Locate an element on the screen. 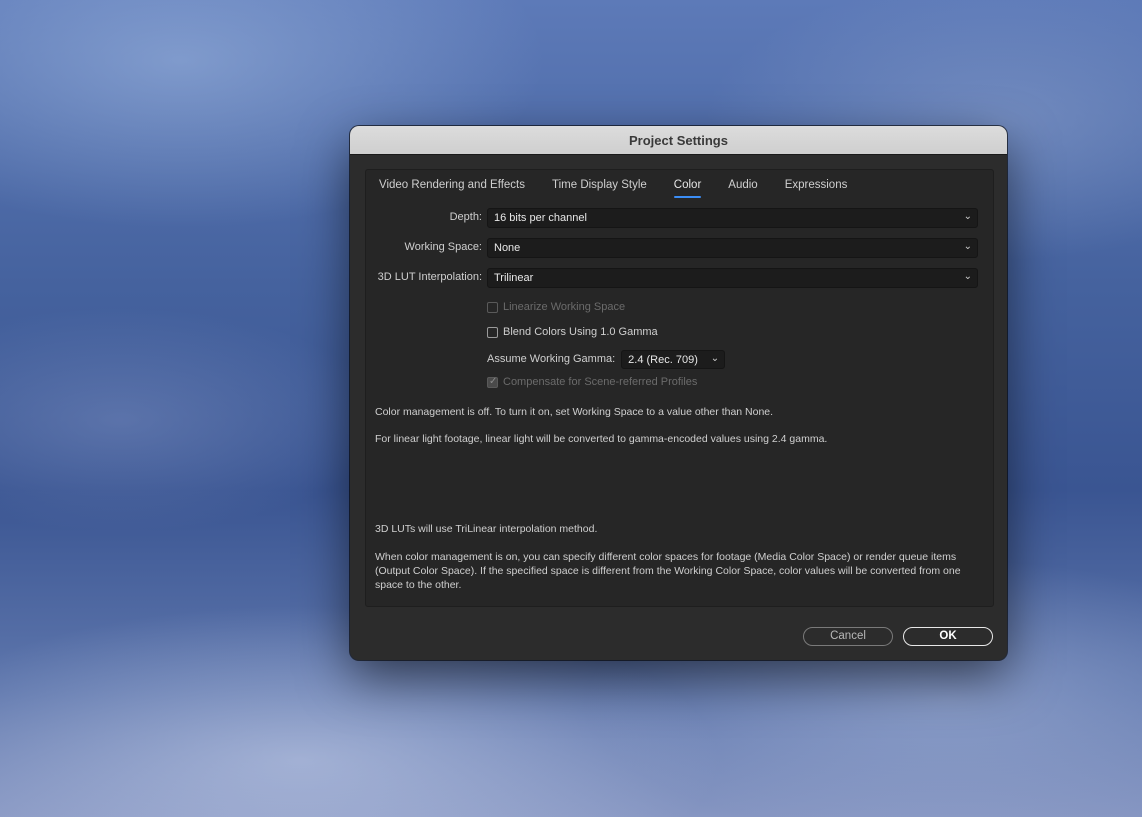 The width and height of the screenshot is (1142, 817). depth-value: 16 bits per channel is located at coordinates (540, 218).